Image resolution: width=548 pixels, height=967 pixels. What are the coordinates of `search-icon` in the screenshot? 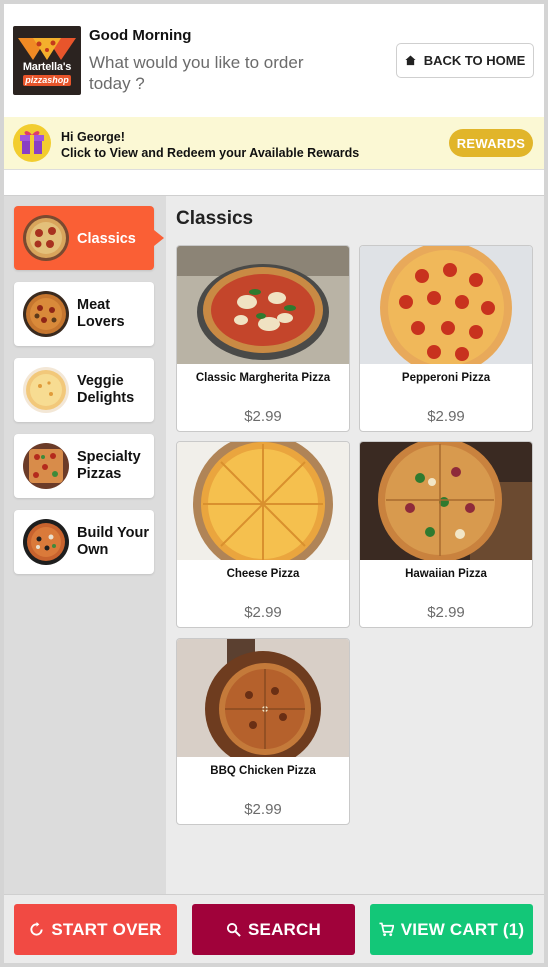 It's located at (233, 929).